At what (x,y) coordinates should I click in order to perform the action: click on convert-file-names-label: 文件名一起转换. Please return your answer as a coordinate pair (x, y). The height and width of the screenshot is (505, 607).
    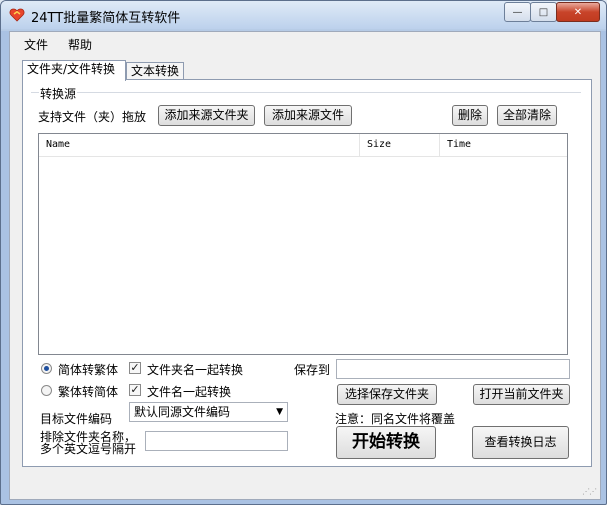
    Looking at the image, I should click on (189, 391).